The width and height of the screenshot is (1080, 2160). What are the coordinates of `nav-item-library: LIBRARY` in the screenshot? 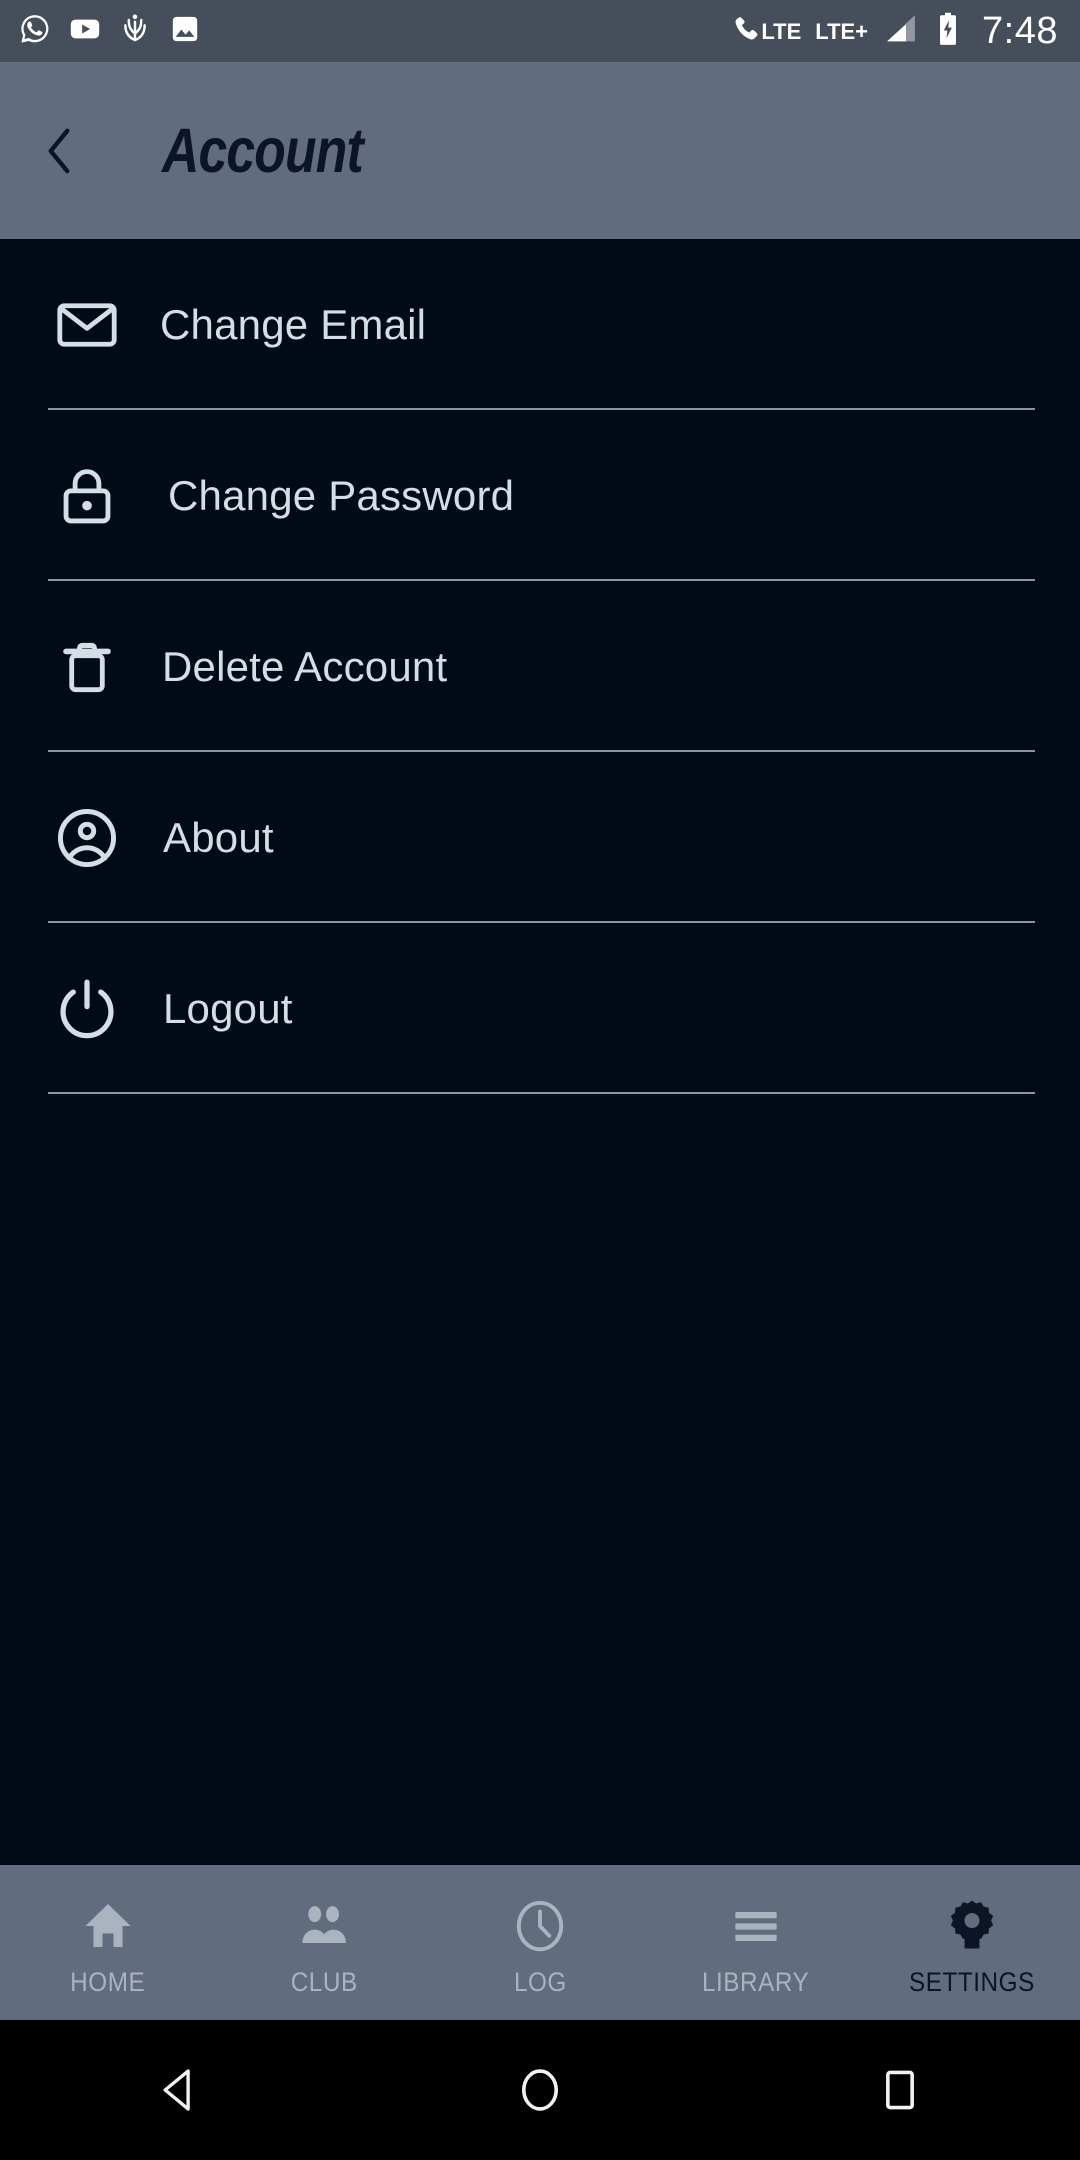 It's located at (756, 1942).